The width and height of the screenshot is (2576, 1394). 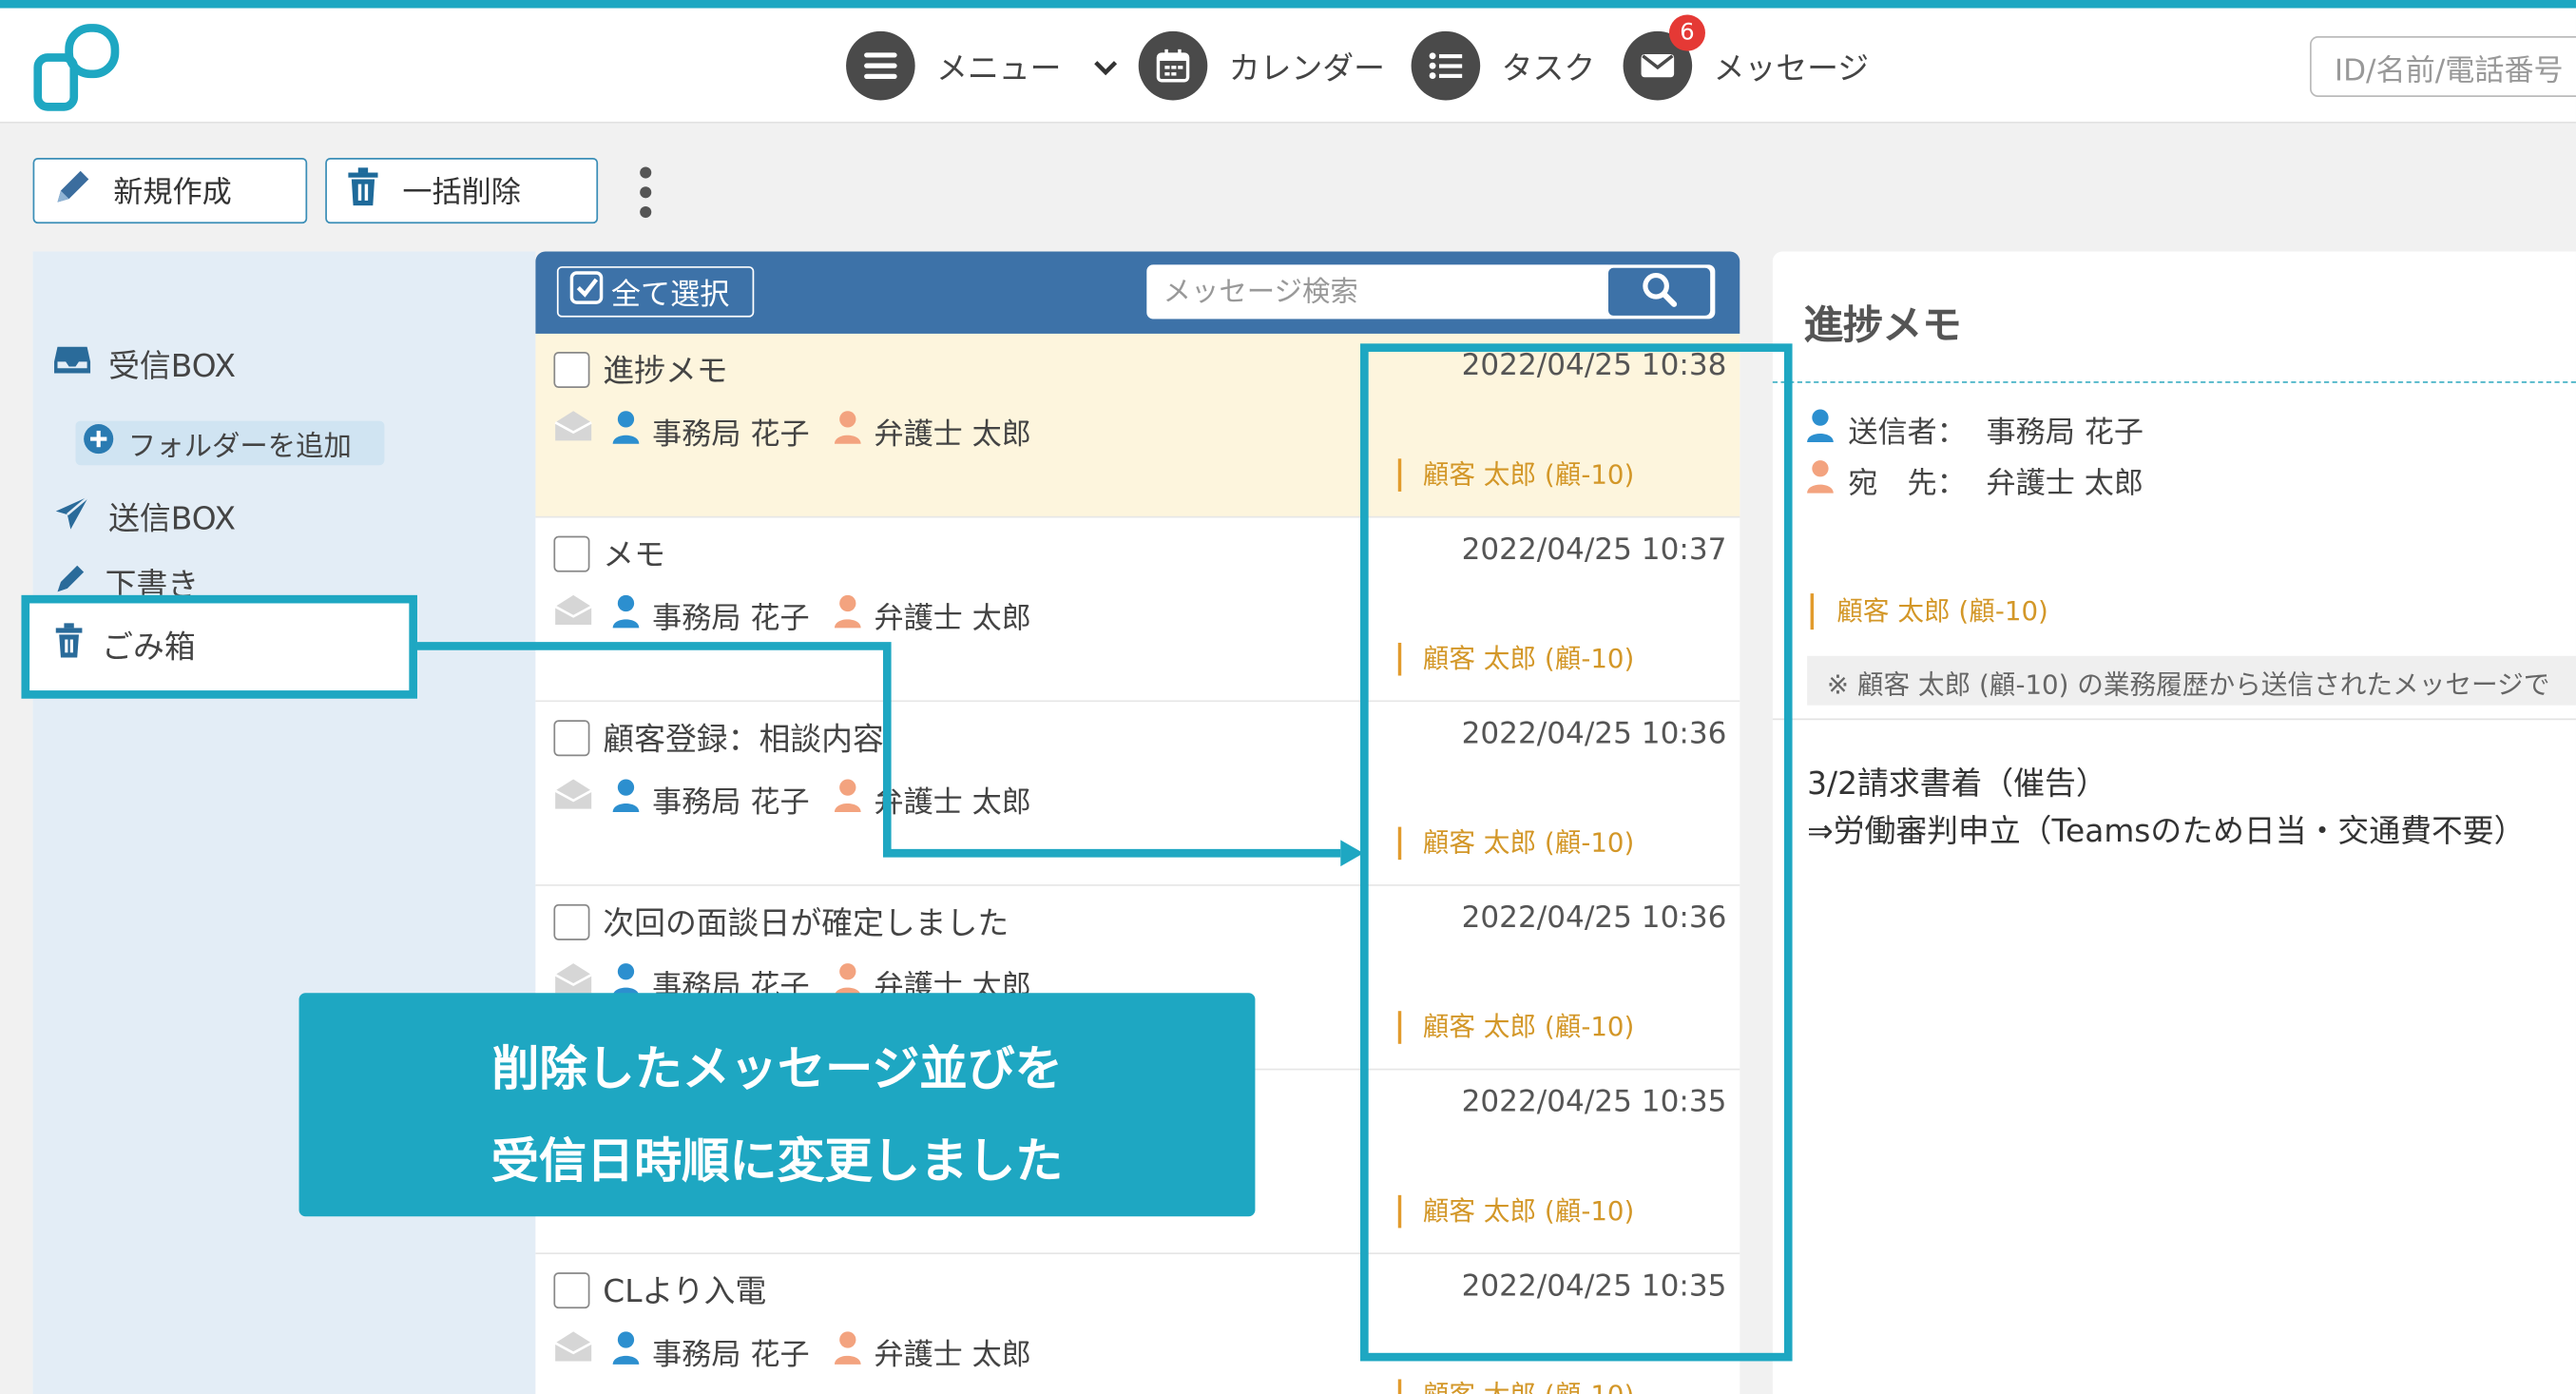 I want to click on nav-calendar: カレンダー, so click(x=1262, y=66).